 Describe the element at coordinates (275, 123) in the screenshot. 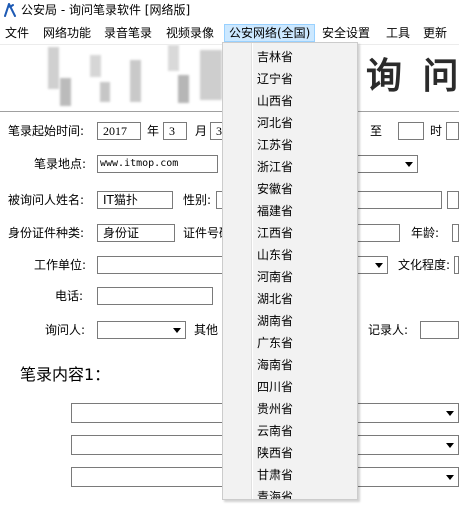

I see `province-label: 河北省` at that location.